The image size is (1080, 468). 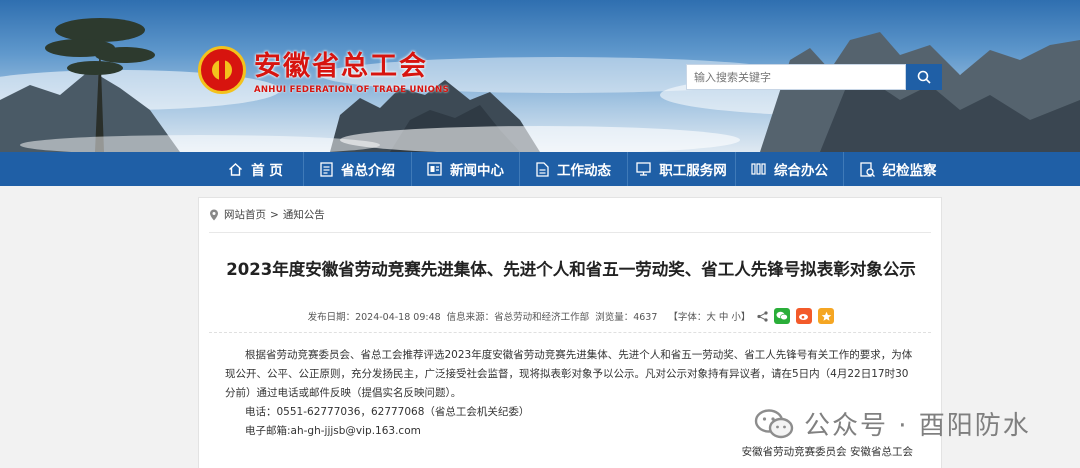 What do you see at coordinates (626, 317) in the screenshot?
I see `view-count: 浏览量：4637` at bounding box center [626, 317].